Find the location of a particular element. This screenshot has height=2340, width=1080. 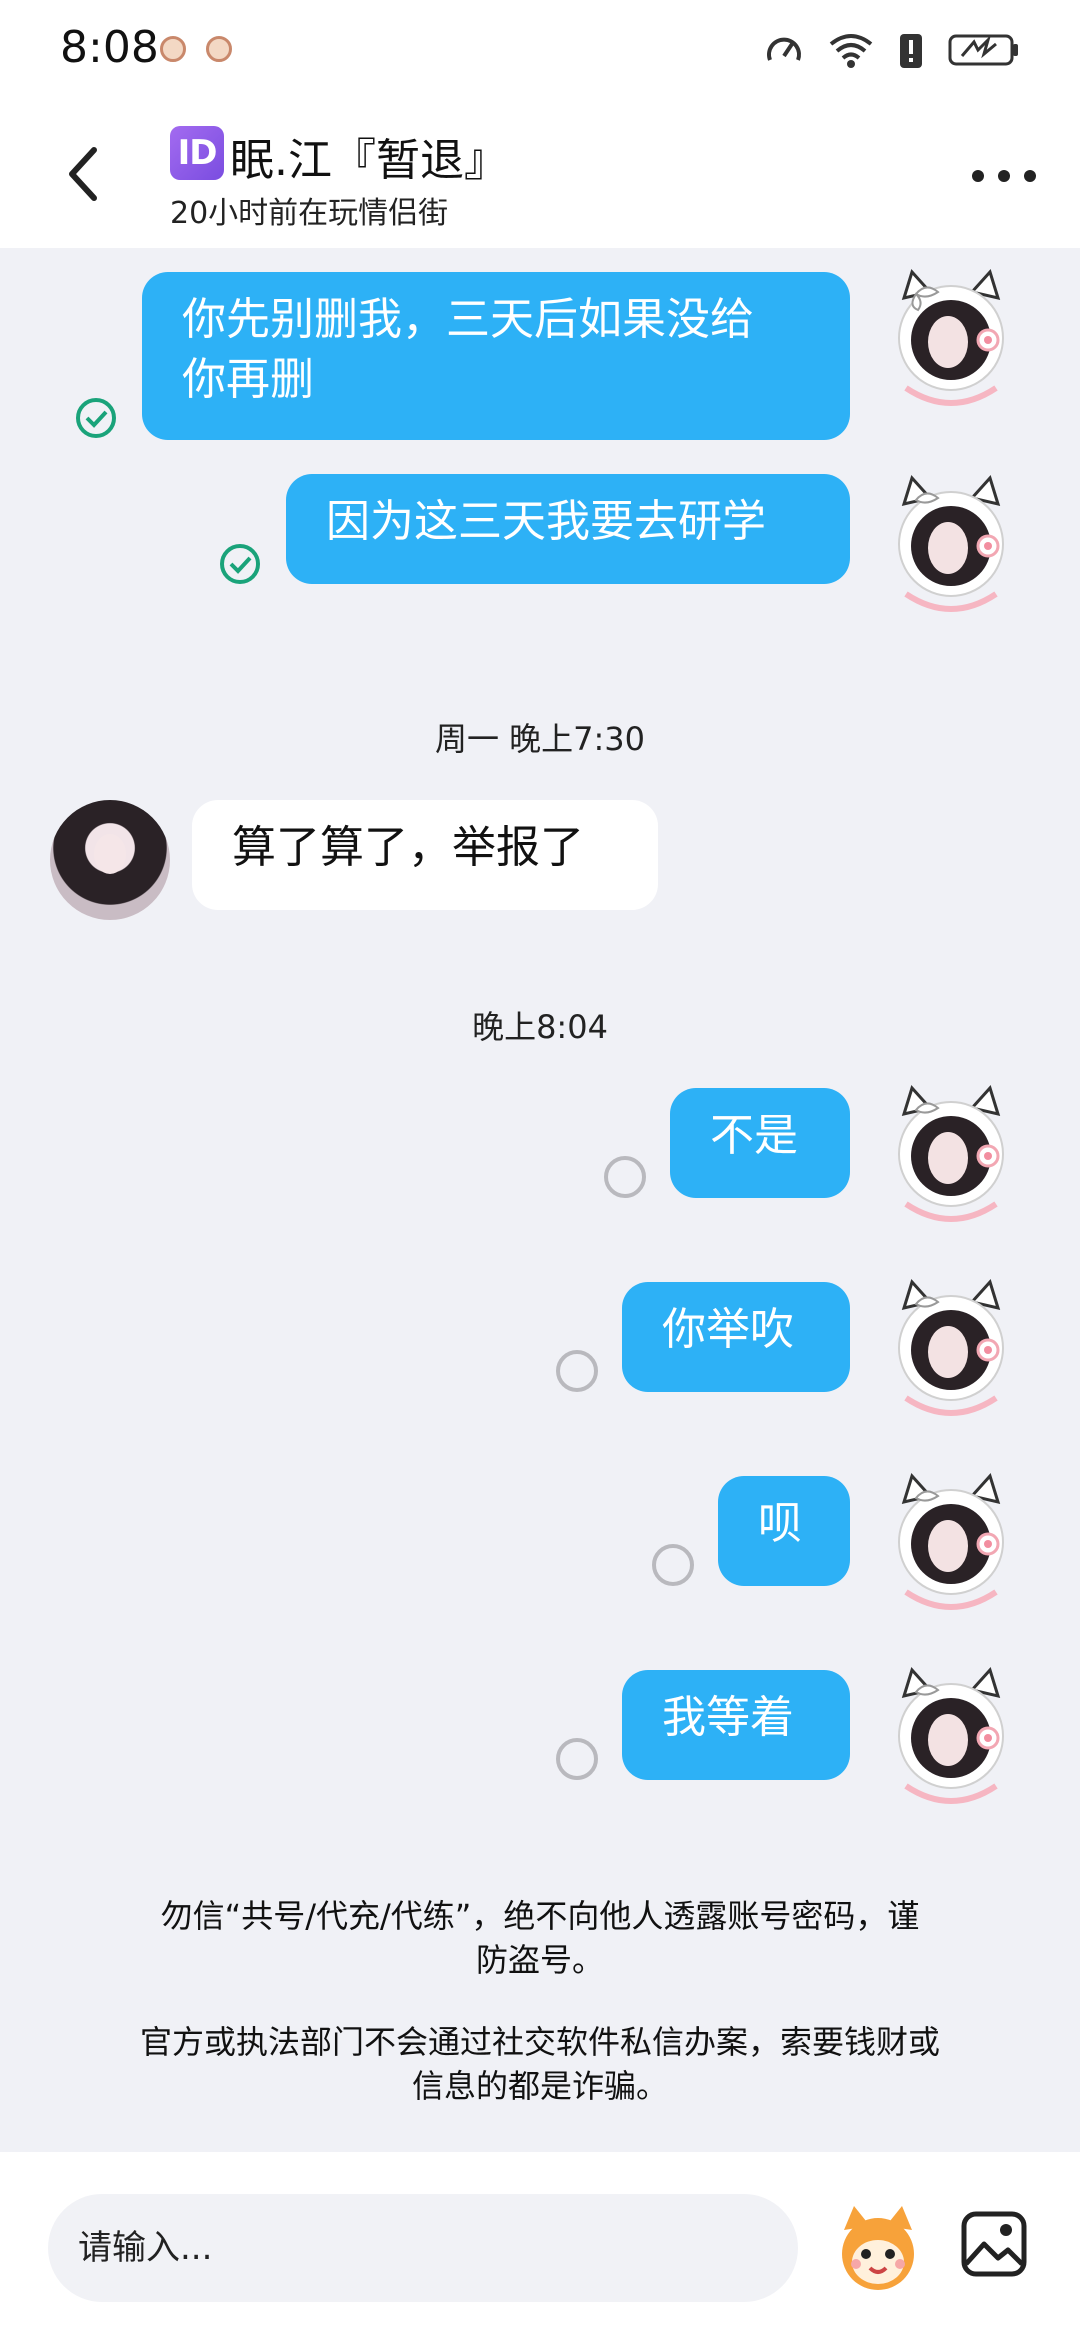

contact-status: 20小时前在玩情侣街 is located at coordinates (309, 213).